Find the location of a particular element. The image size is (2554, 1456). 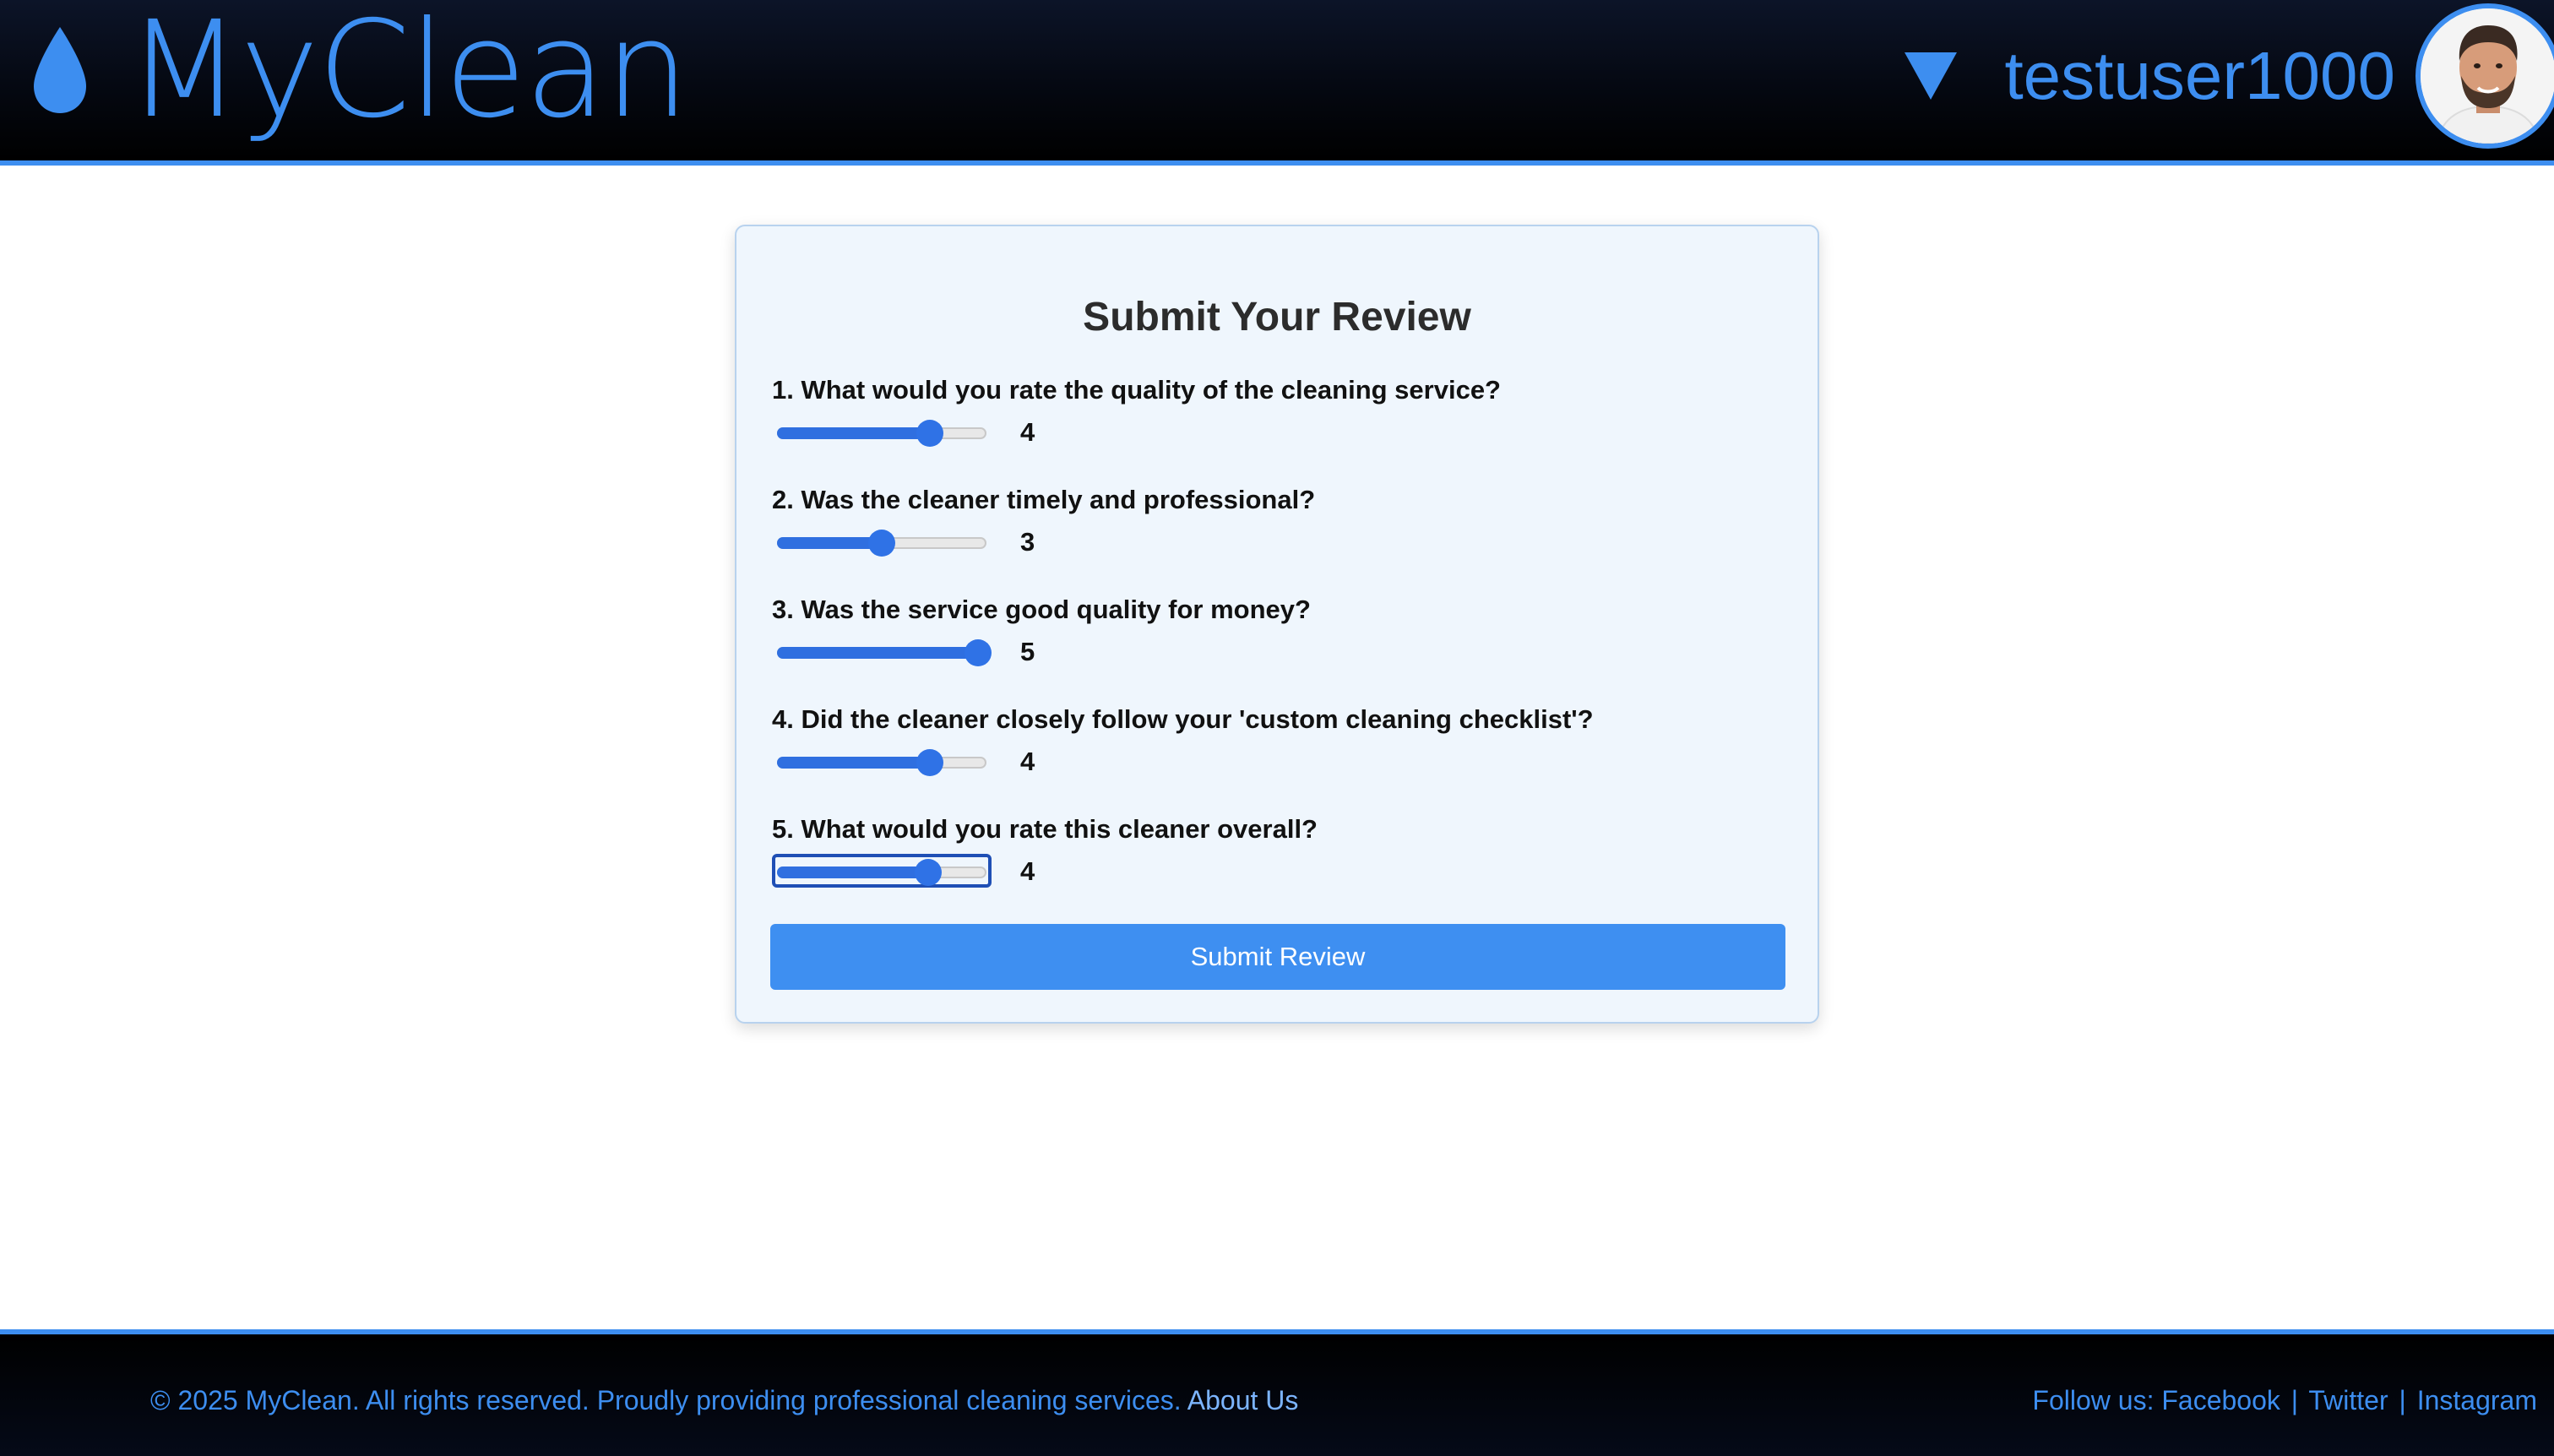

user-menu: testuser1000 is located at coordinates (2229, 76).